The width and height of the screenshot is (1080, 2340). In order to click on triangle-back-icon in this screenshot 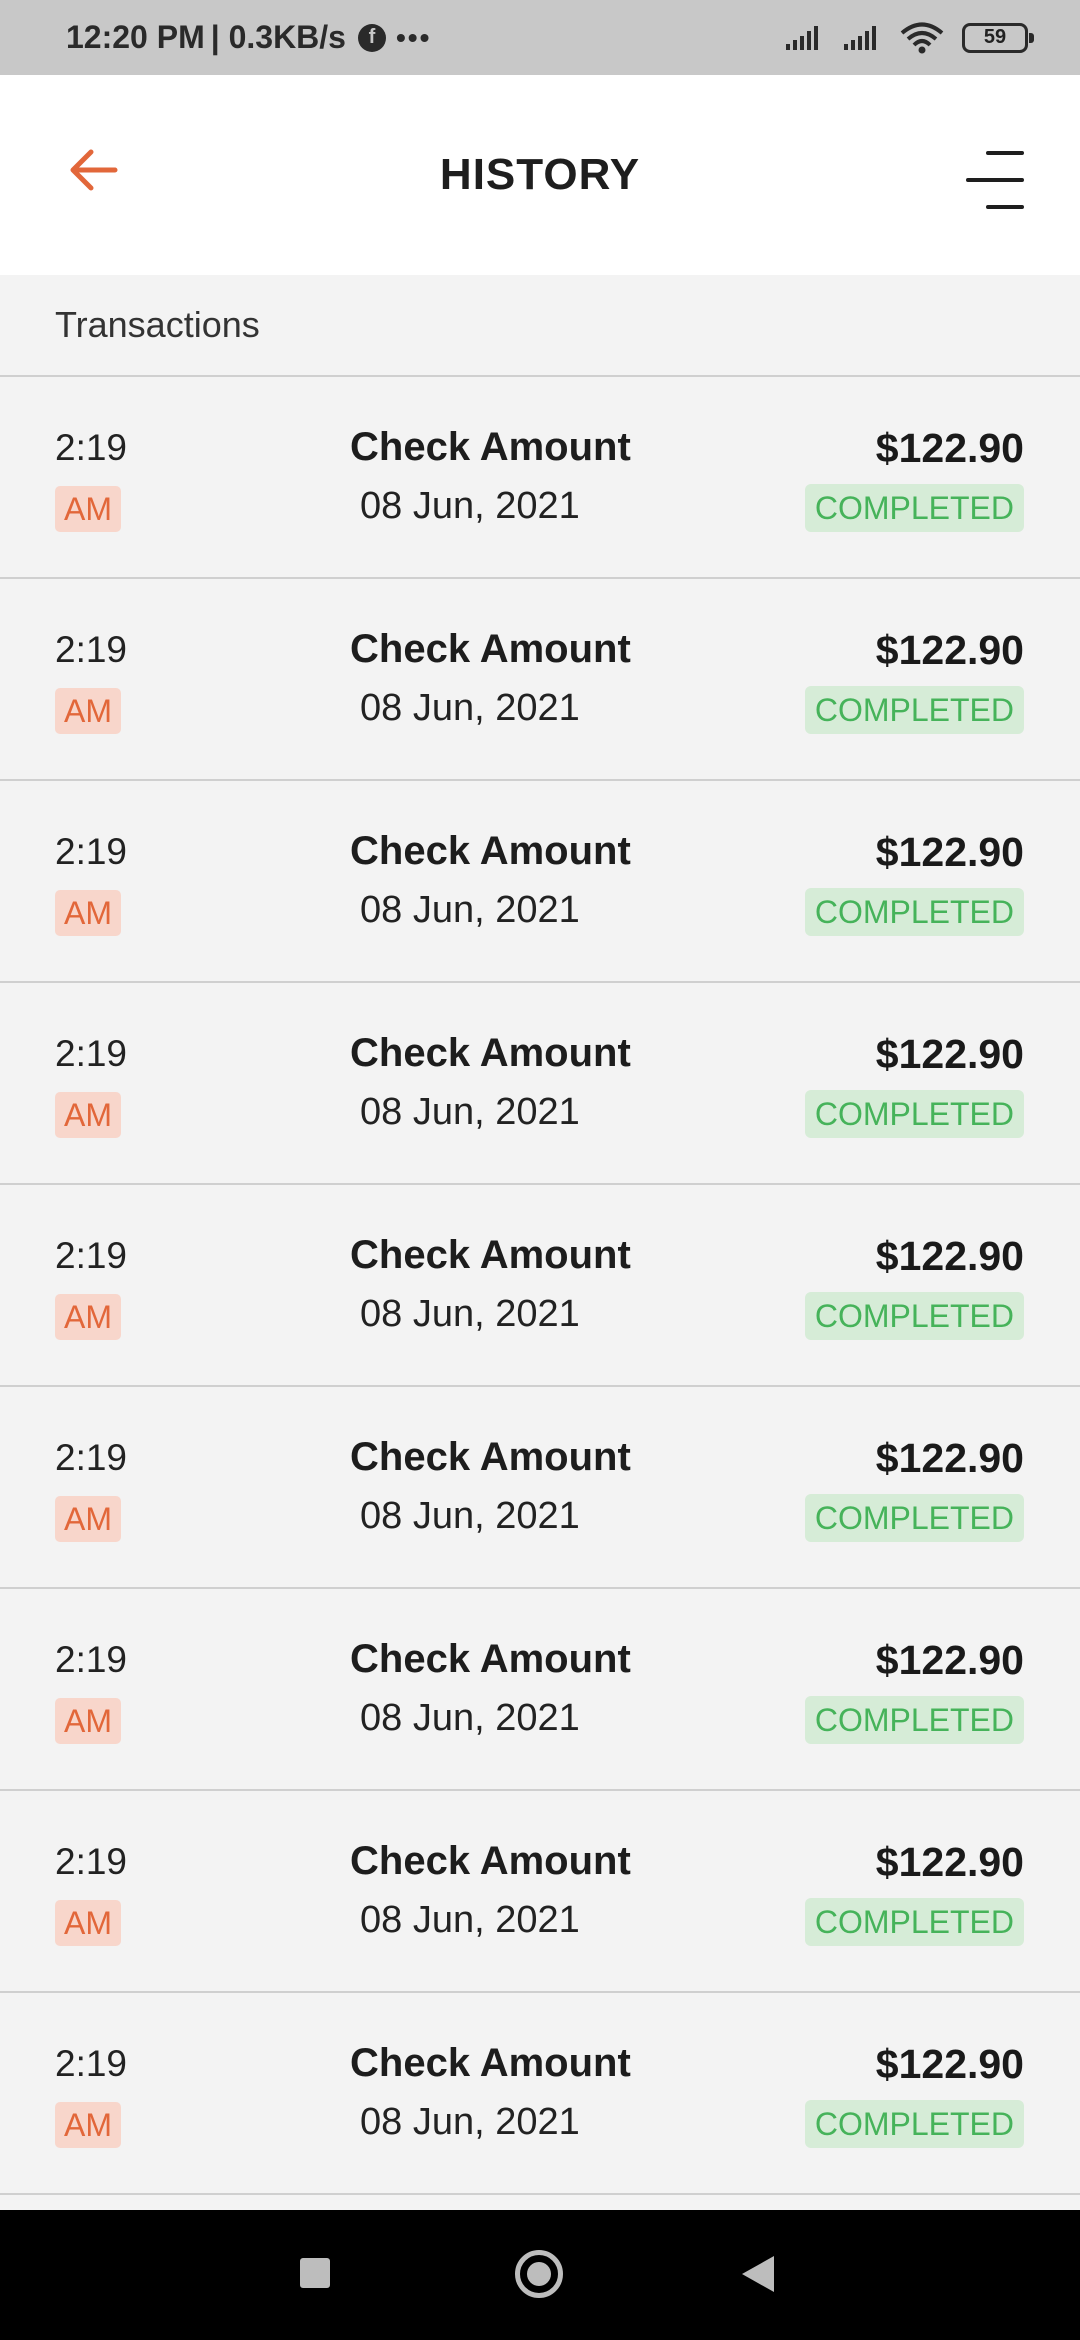, I will do `click(758, 2274)`.